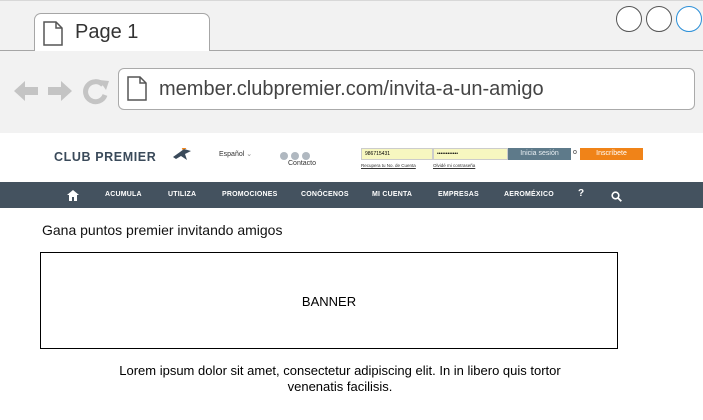  What do you see at coordinates (689, 19) in the screenshot?
I see `window-close-button` at bounding box center [689, 19].